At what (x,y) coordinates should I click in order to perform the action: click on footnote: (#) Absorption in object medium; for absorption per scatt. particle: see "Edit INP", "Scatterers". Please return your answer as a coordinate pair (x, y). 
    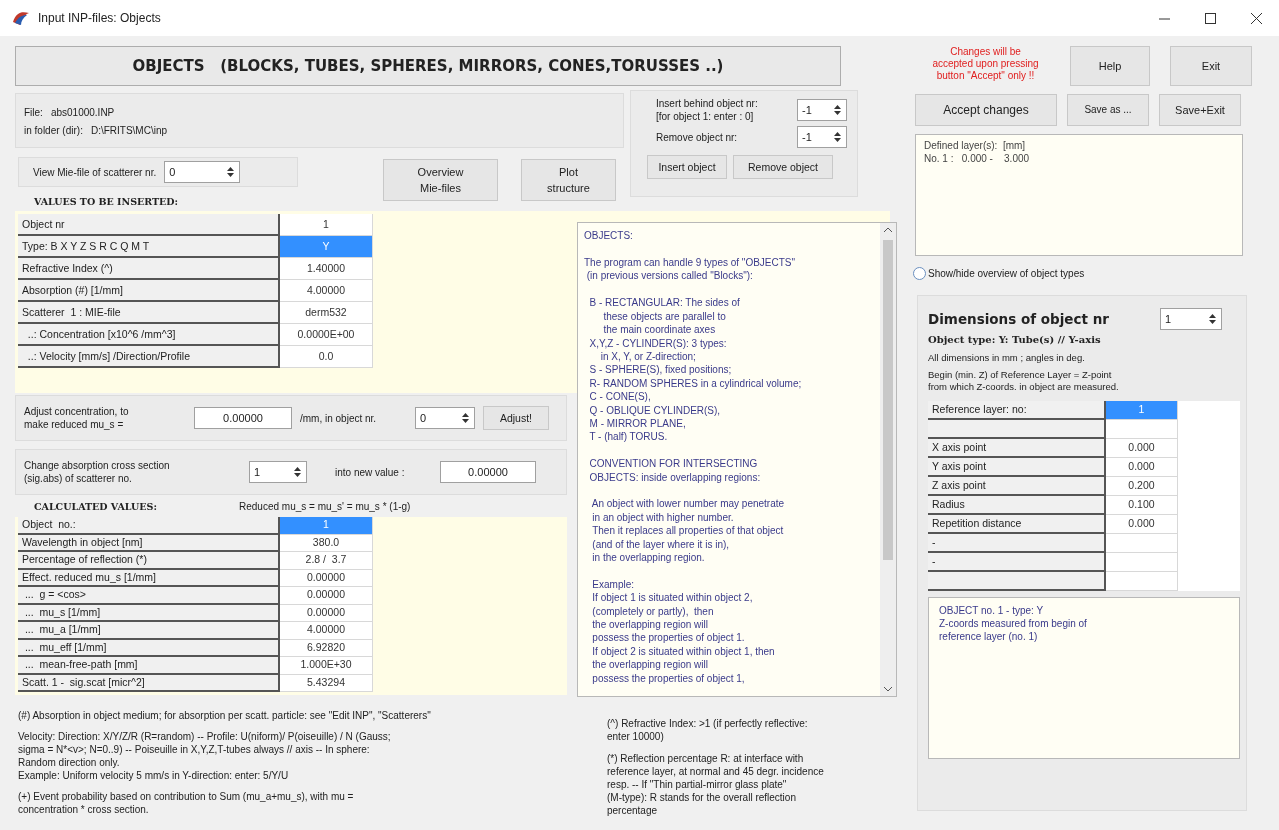
    Looking at the image, I should click on (225, 716).